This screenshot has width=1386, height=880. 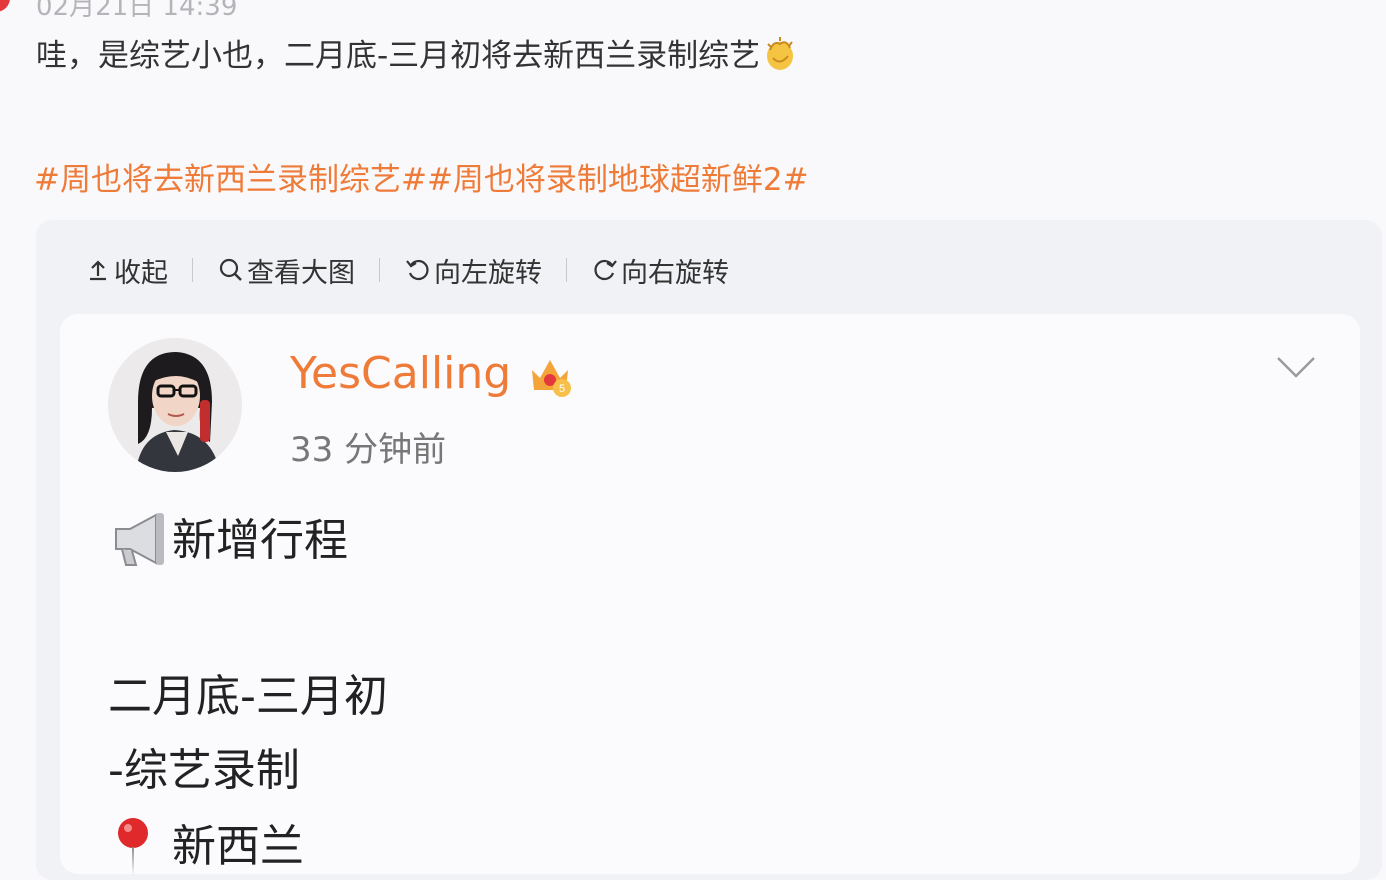 What do you see at coordinates (618, 180) in the screenshot?
I see `topic-link: #周也将录制地球超新鲜2#` at bounding box center [618, 180].